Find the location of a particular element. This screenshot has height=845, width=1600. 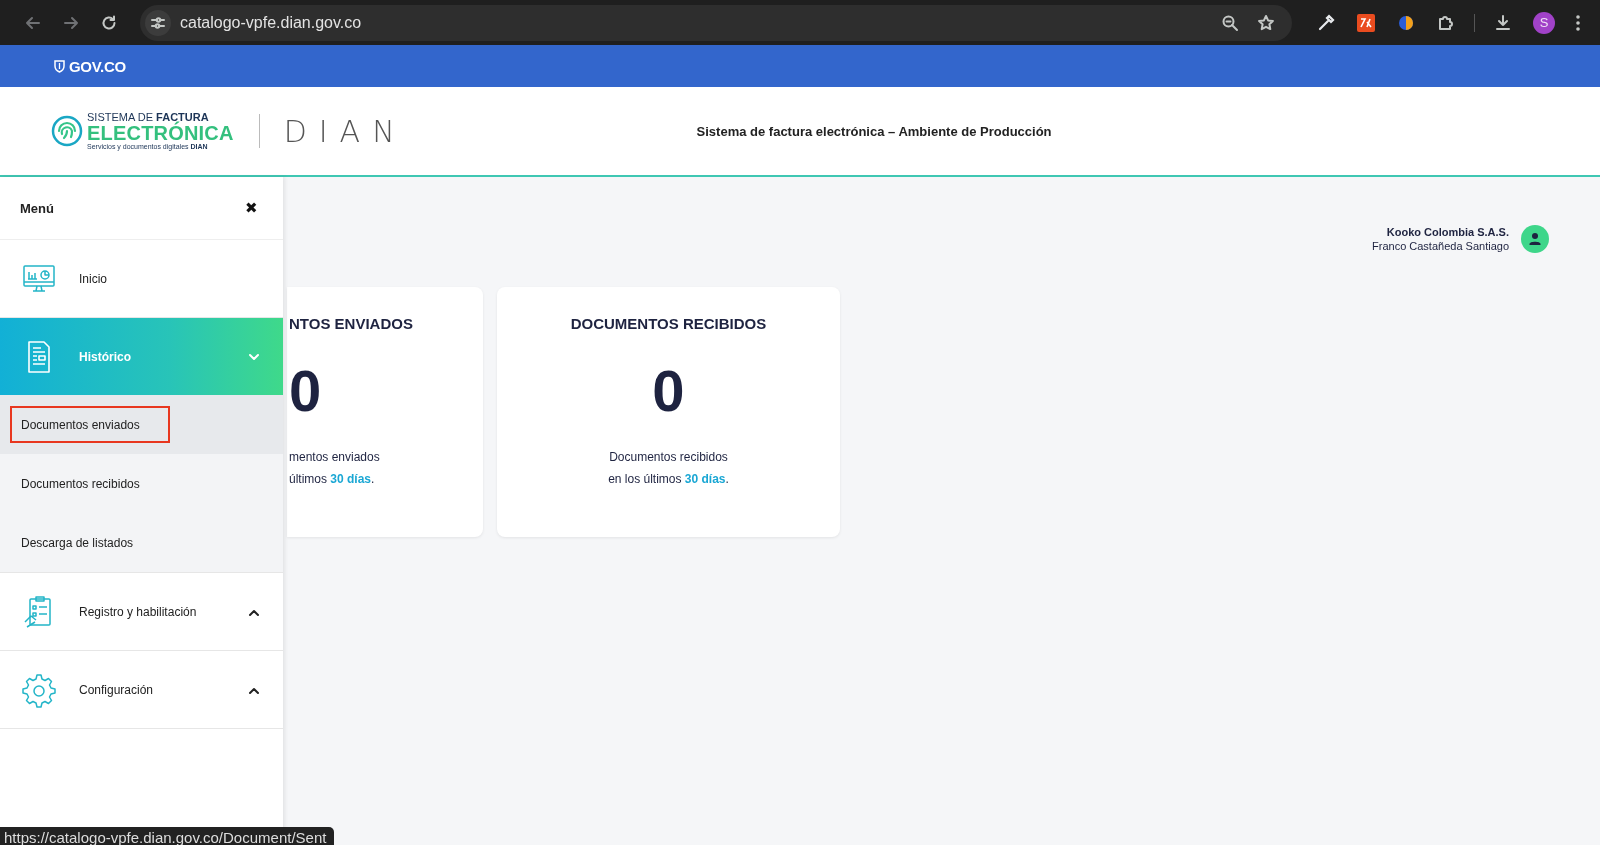

star-icon is located at coordinates (1266, 22).